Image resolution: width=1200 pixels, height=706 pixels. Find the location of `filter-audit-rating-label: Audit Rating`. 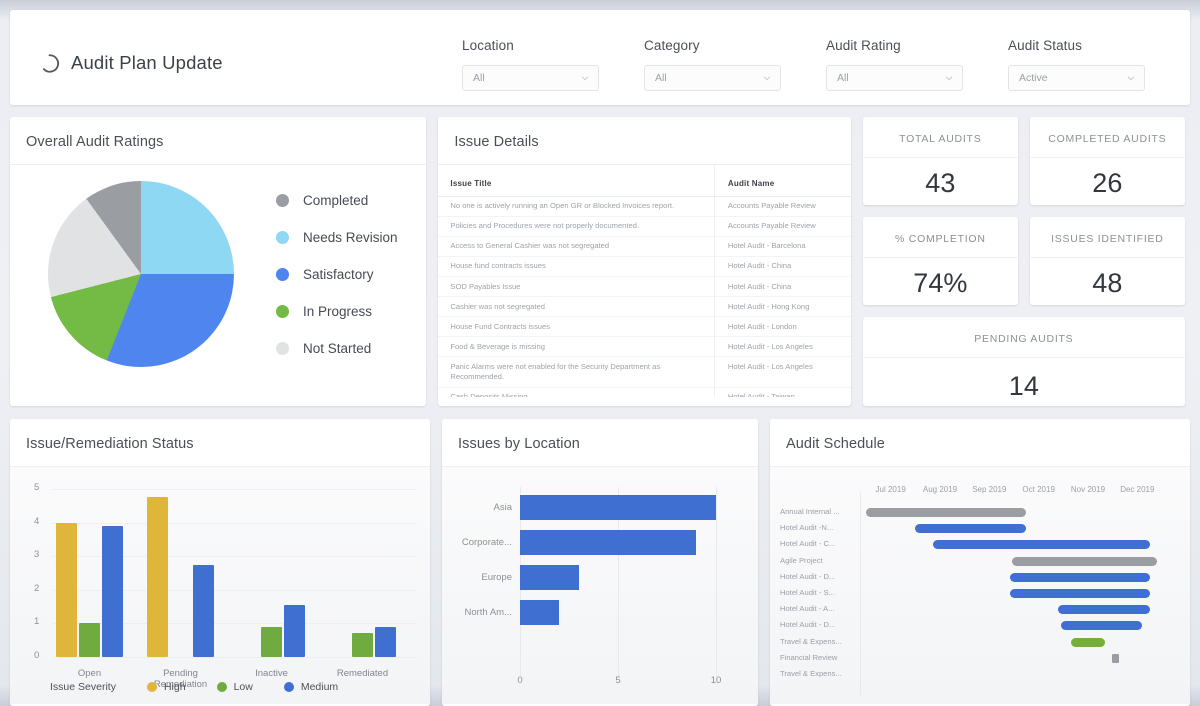

filter-audit-rating-label: Audit Rating is located at coordinates (863, 45).